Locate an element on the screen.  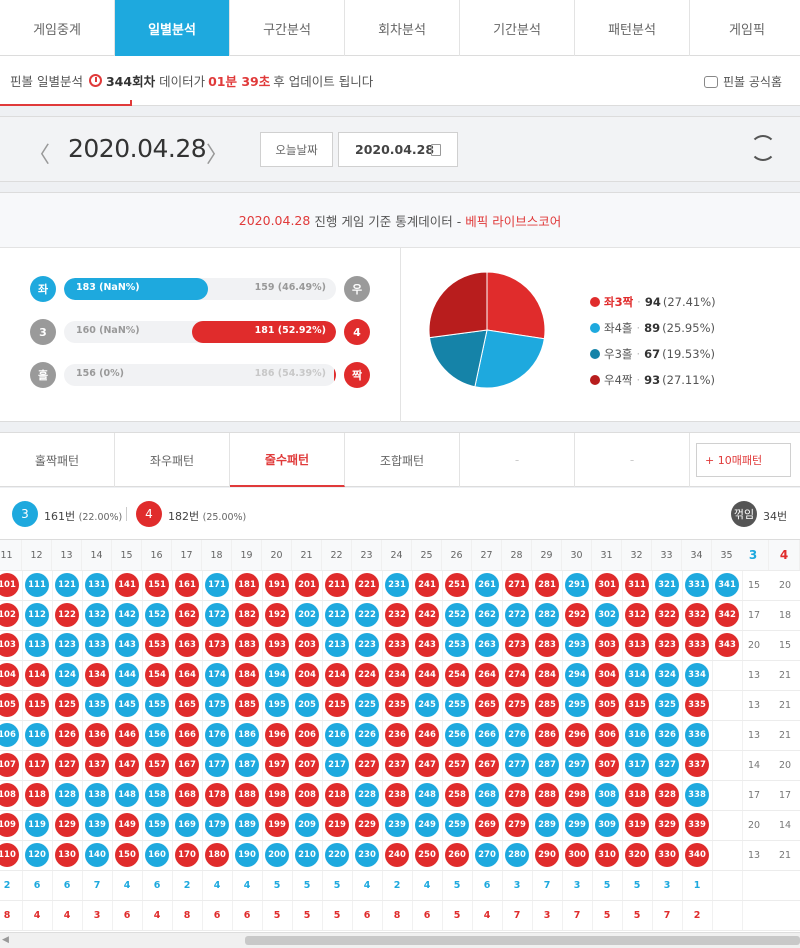
date-input: 2020.04.28 is located at coordinates (398, 149).